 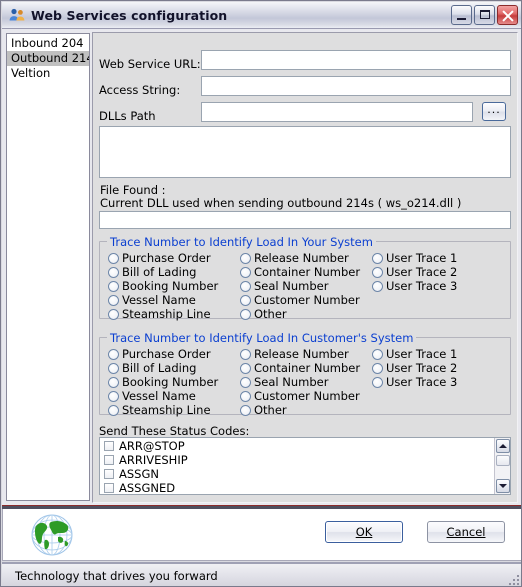 What do you see at coordinates (116, 575) in the screenshot?
I see `statusbar-text: Technology that drives you forward` at bounding box center [116, 575].